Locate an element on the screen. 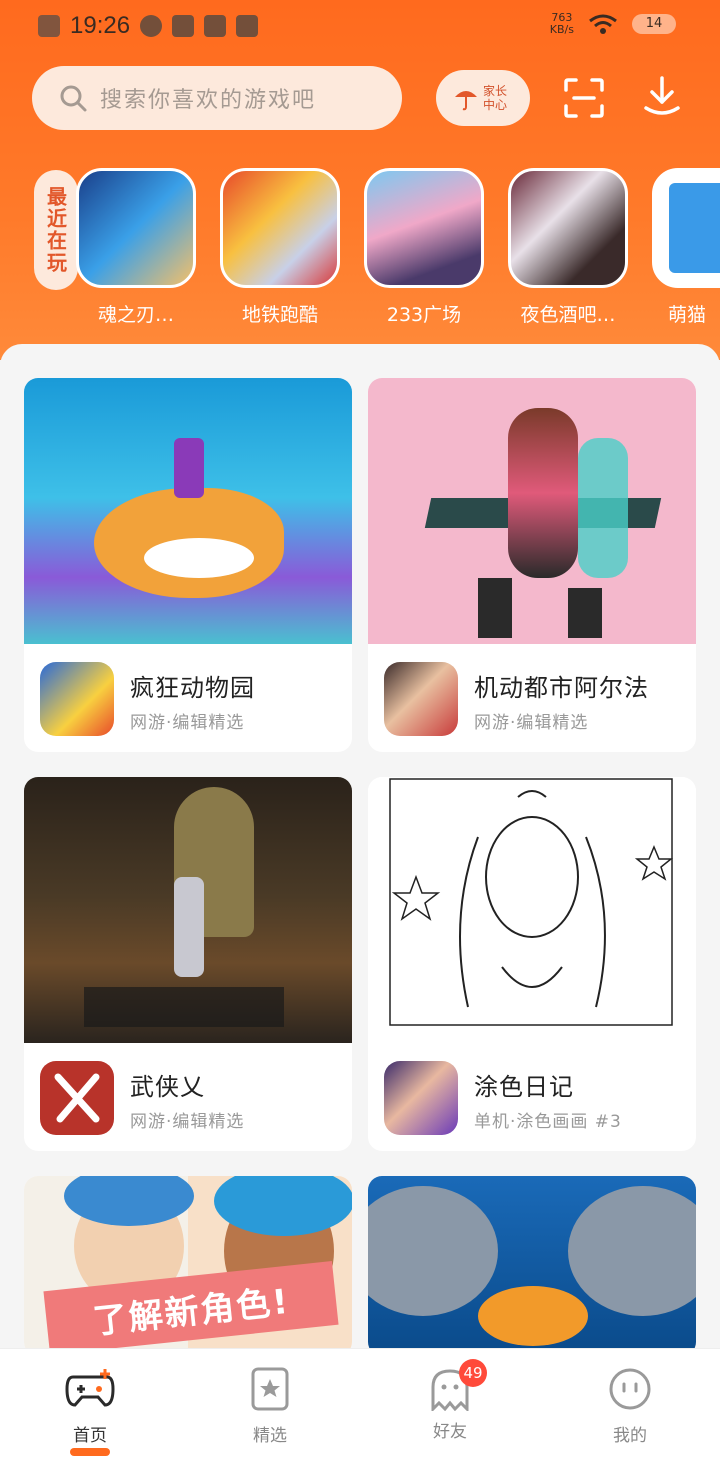 The height and width of the screenshot is (1460, 720). status-bar: 19:26 763 KB/s 14 is located at coordinates (360, 28).